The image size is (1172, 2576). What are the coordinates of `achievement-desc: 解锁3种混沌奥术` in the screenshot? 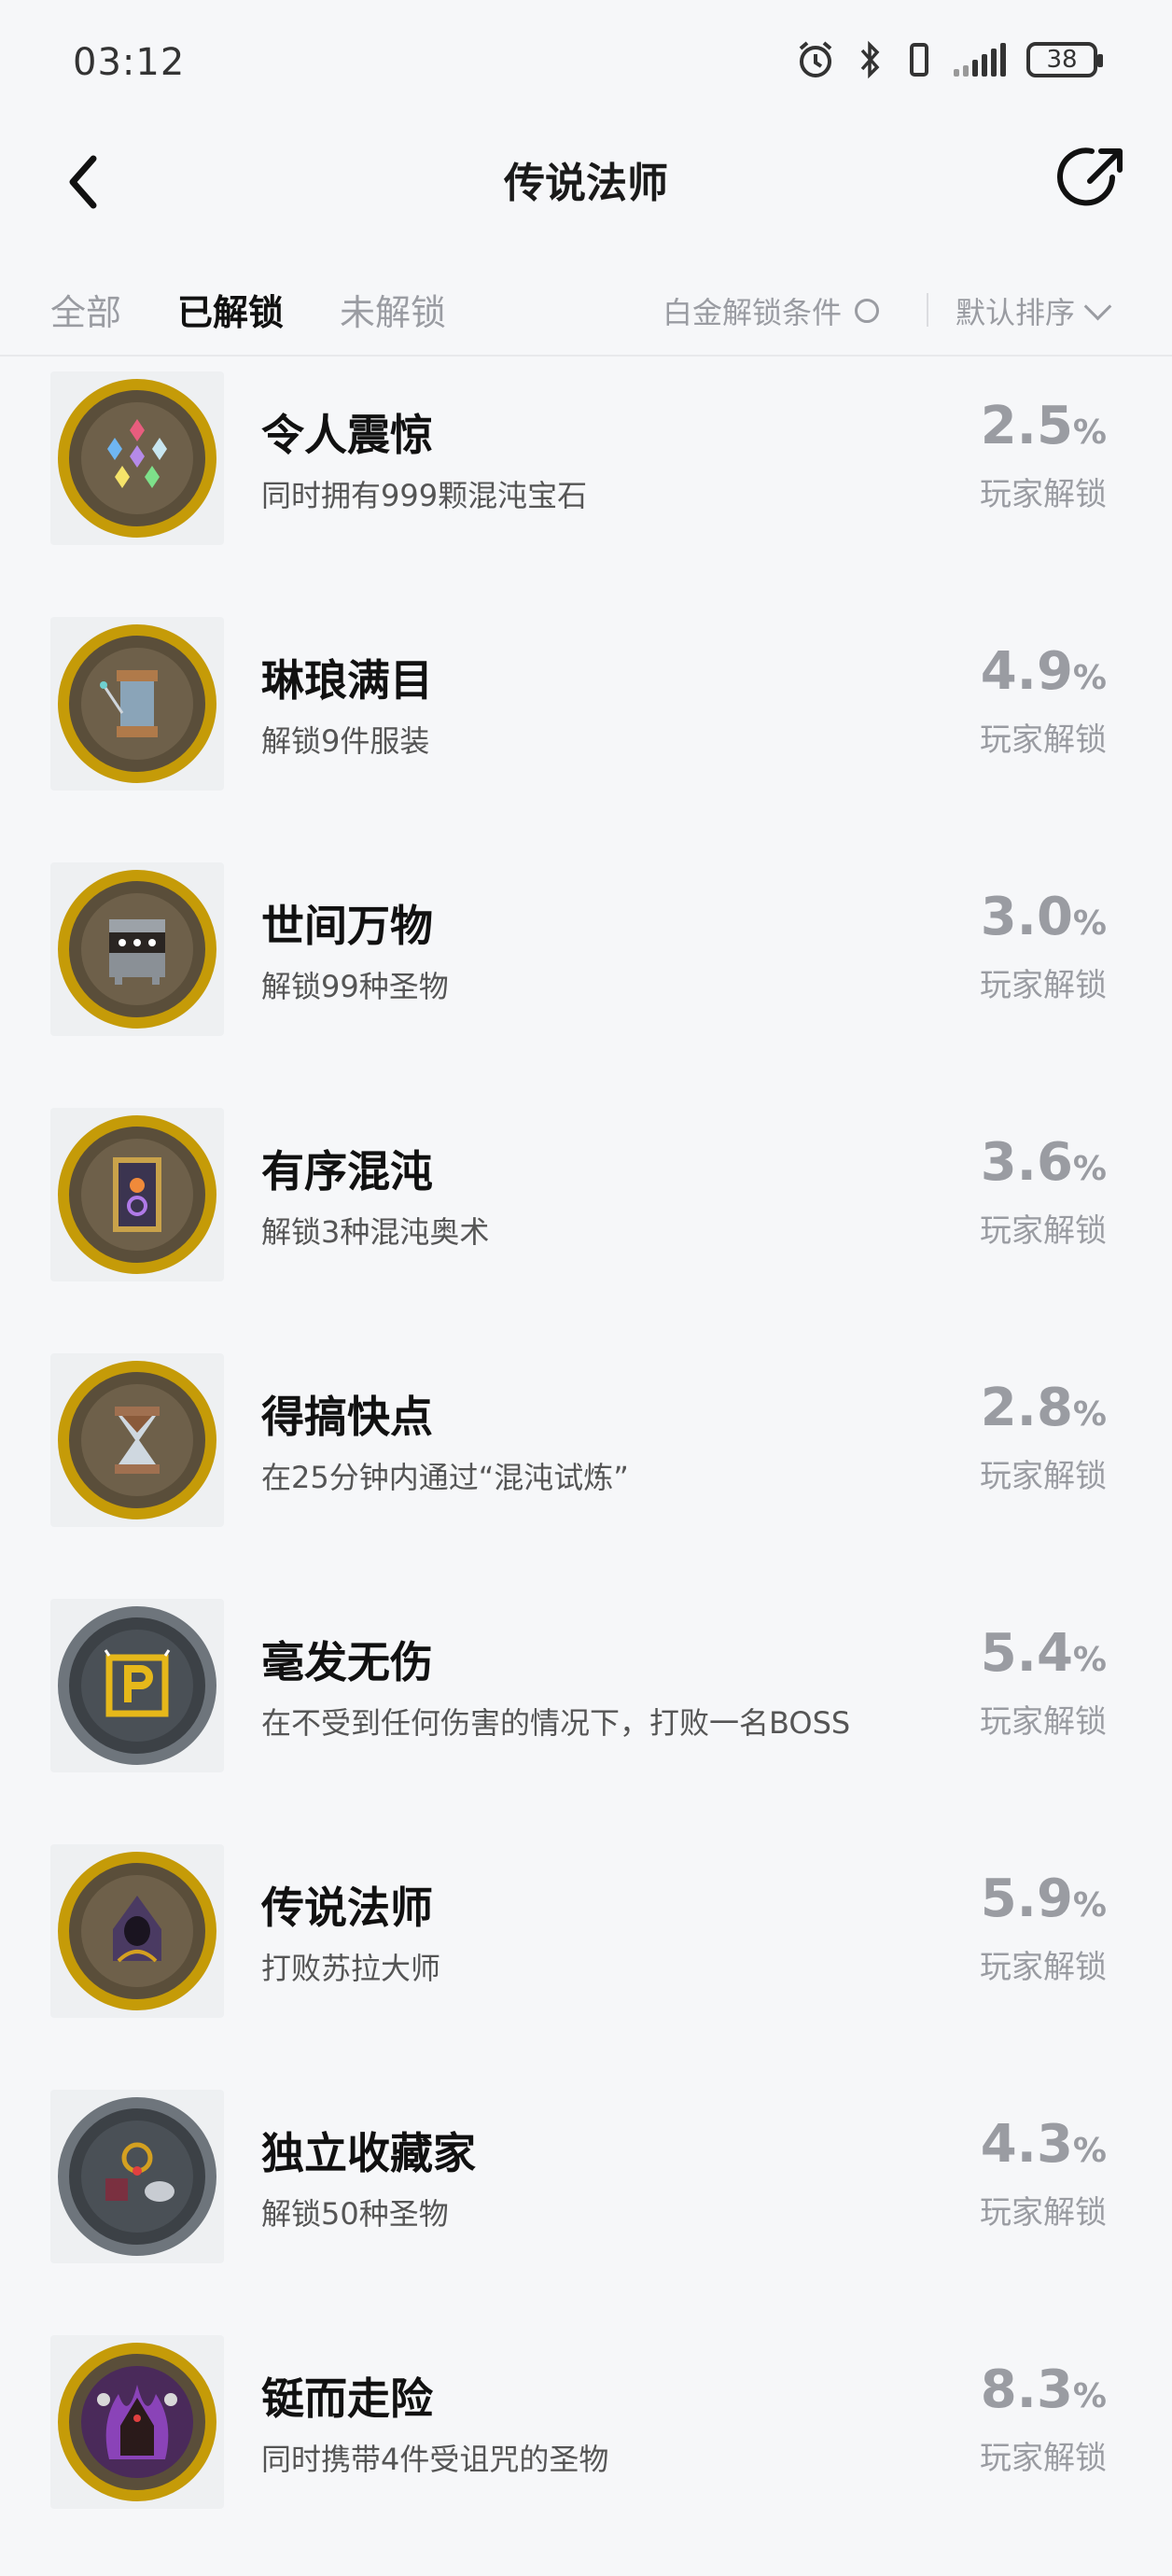 It's located at (375, 1232).